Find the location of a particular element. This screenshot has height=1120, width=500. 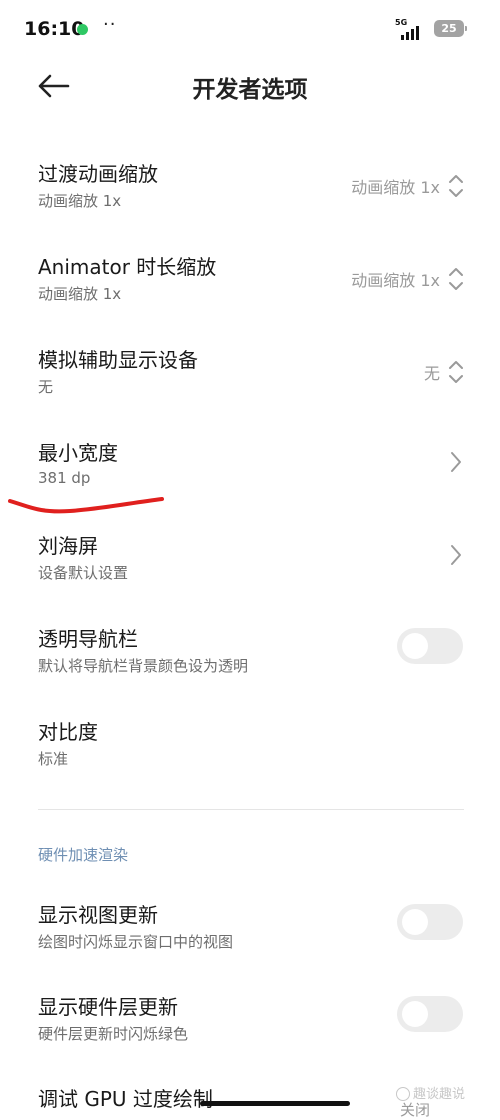

red-underline-annotation is located at coordinates (86, 505).